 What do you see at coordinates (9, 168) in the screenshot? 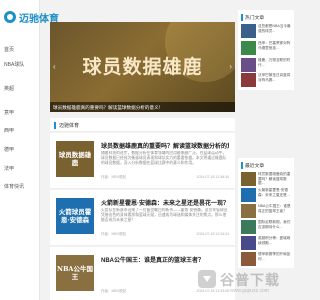
I see `nav-item-ligue-1: 法甲` at bounding box center [9, 168].